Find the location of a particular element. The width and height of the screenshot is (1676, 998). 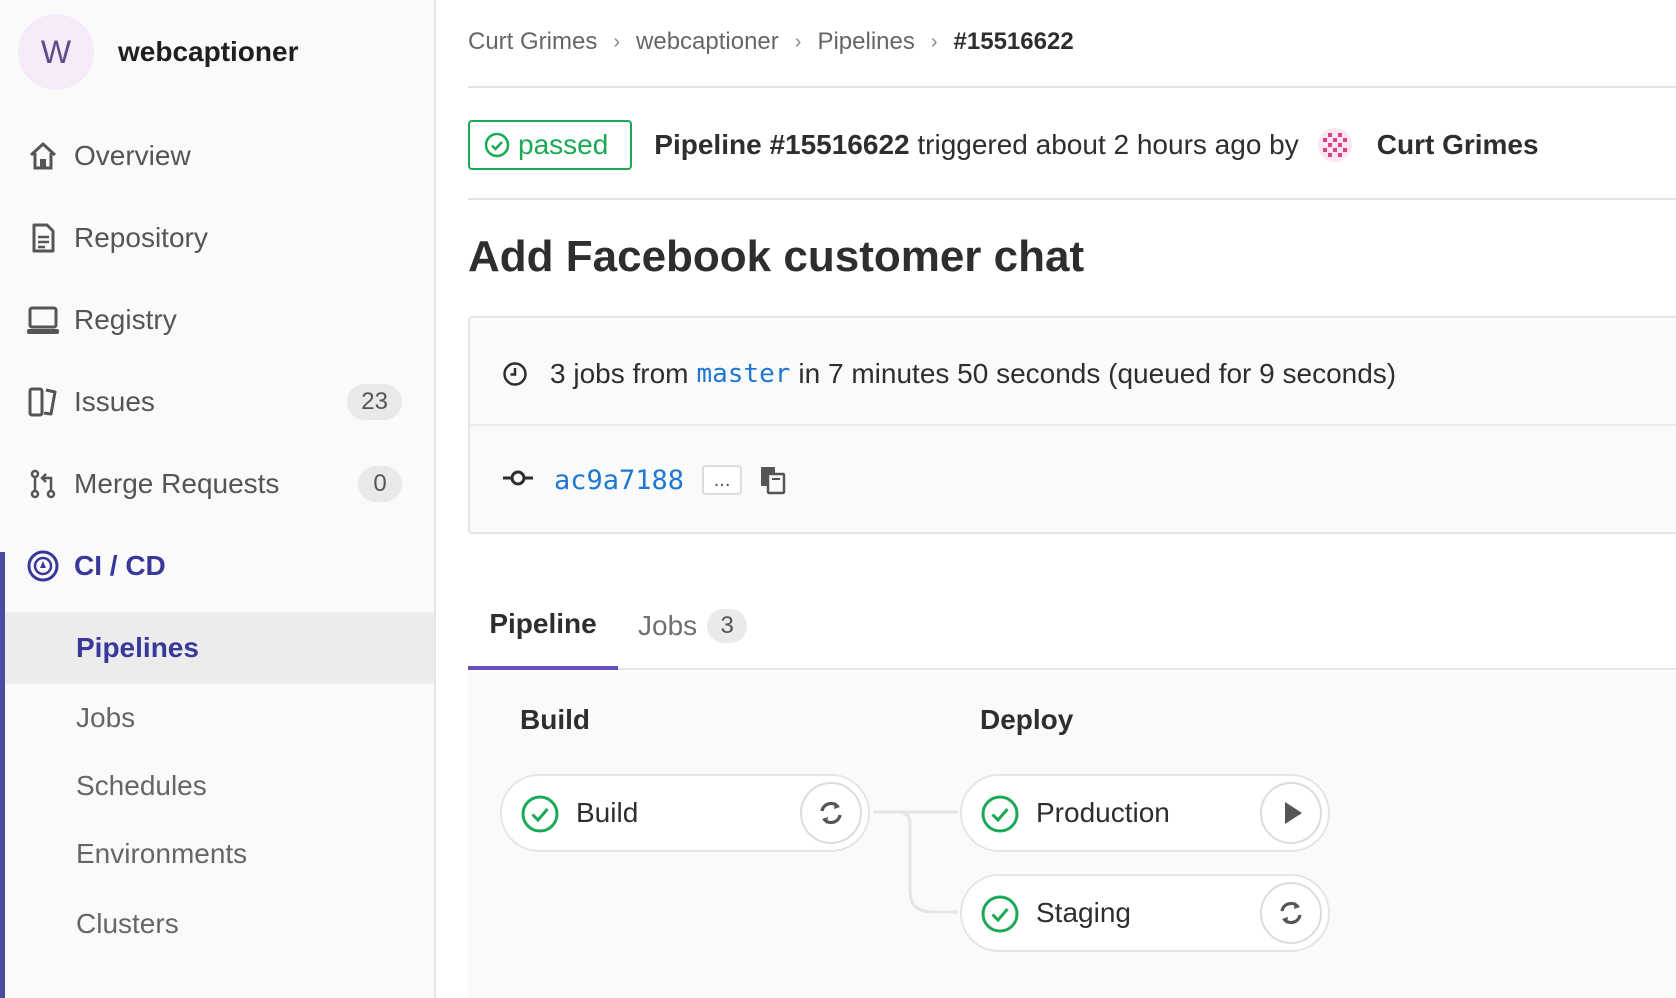

project-header: W webcaptioner is located at coordinates (158, 52).